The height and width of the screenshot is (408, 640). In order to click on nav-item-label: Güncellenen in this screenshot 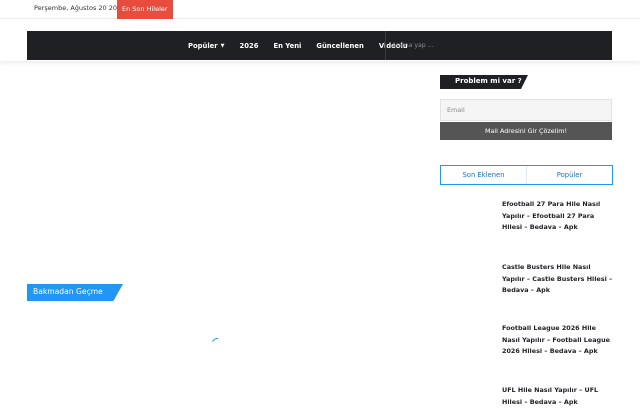, I will do `click(340, 45)`.